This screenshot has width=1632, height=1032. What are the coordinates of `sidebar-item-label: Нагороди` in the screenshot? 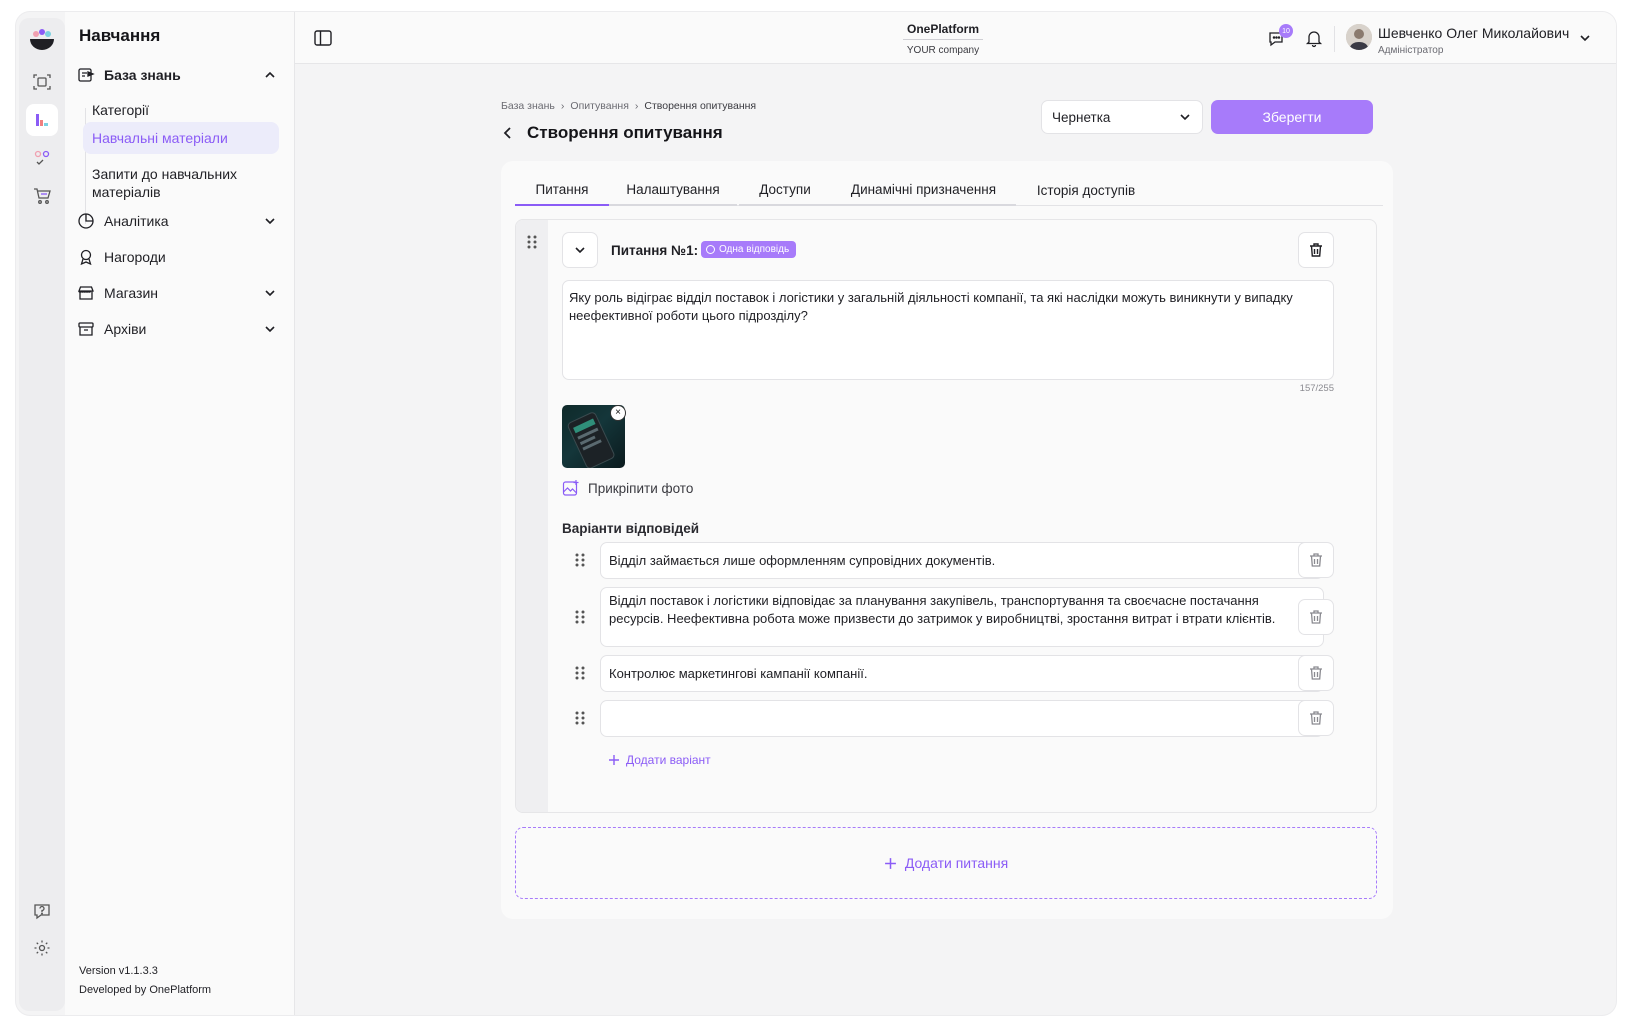 It's located at (135, 257).